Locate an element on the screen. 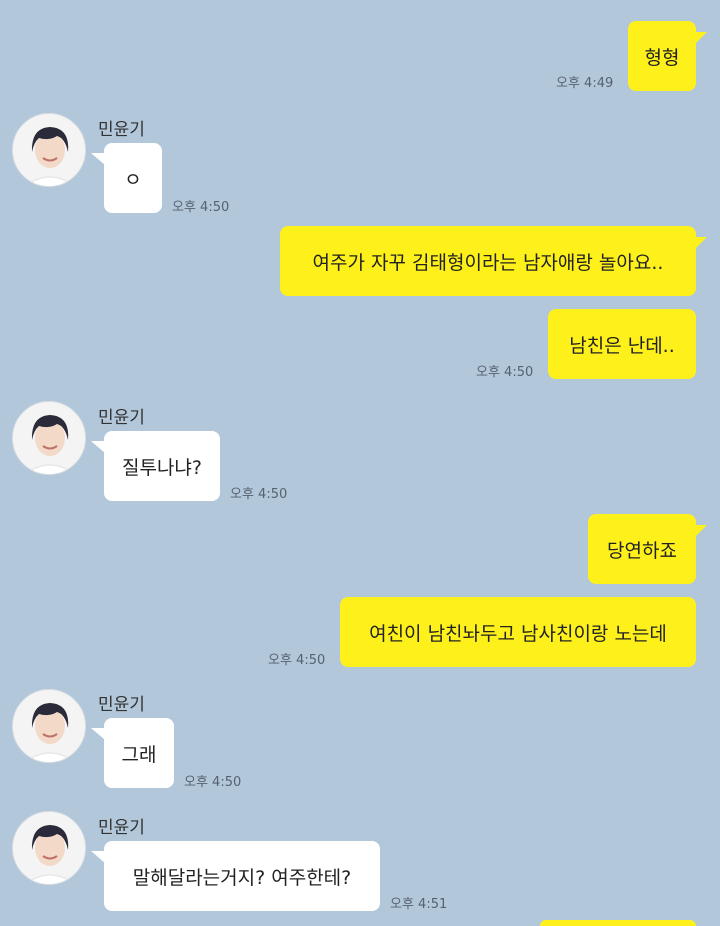  message-time: 오후 4:51 is located at coordinates (419, 904).